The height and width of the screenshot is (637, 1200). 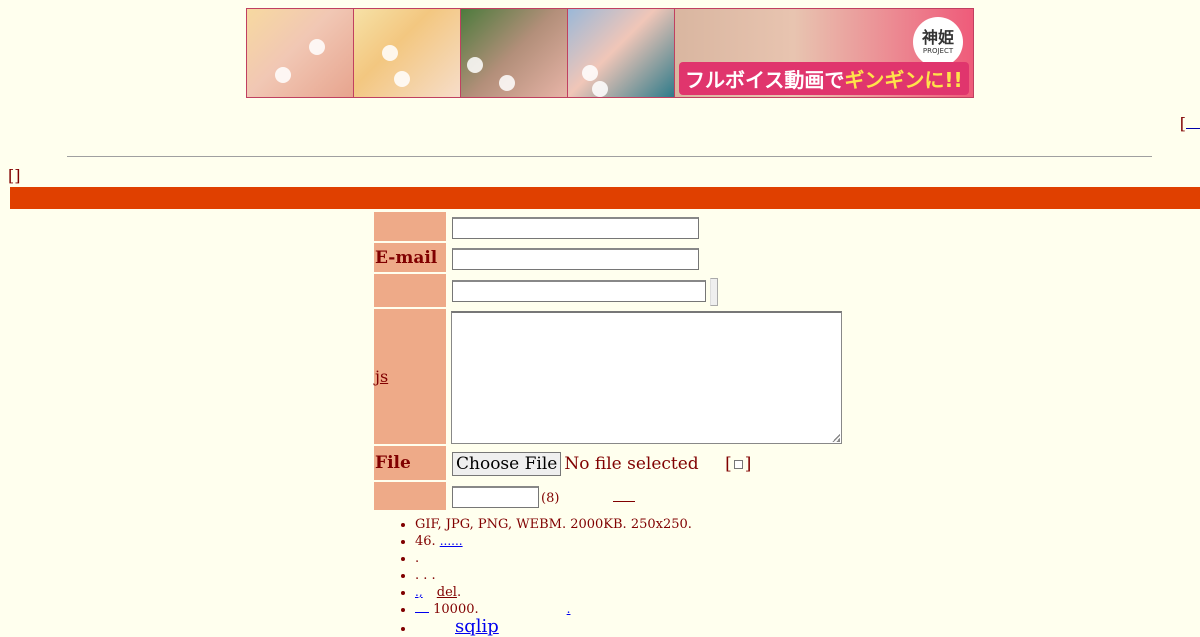 I want to click on temp-open-bracket: [, so click(x=728, y=464).